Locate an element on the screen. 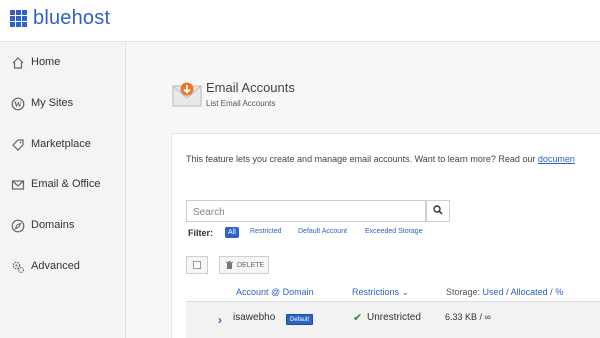 The height and width of the screenshot is (338, 600). trash-icon is located at coordinates (229, 265).